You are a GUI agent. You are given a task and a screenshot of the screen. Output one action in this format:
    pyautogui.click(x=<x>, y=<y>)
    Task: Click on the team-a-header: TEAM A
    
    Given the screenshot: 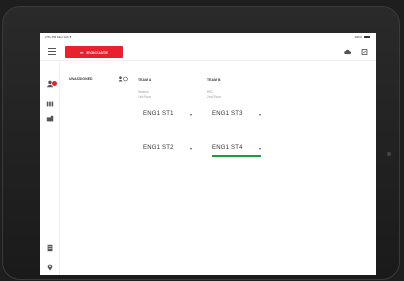 What is the action you would take?
    pyautogui.click(x=145, y=80)
    